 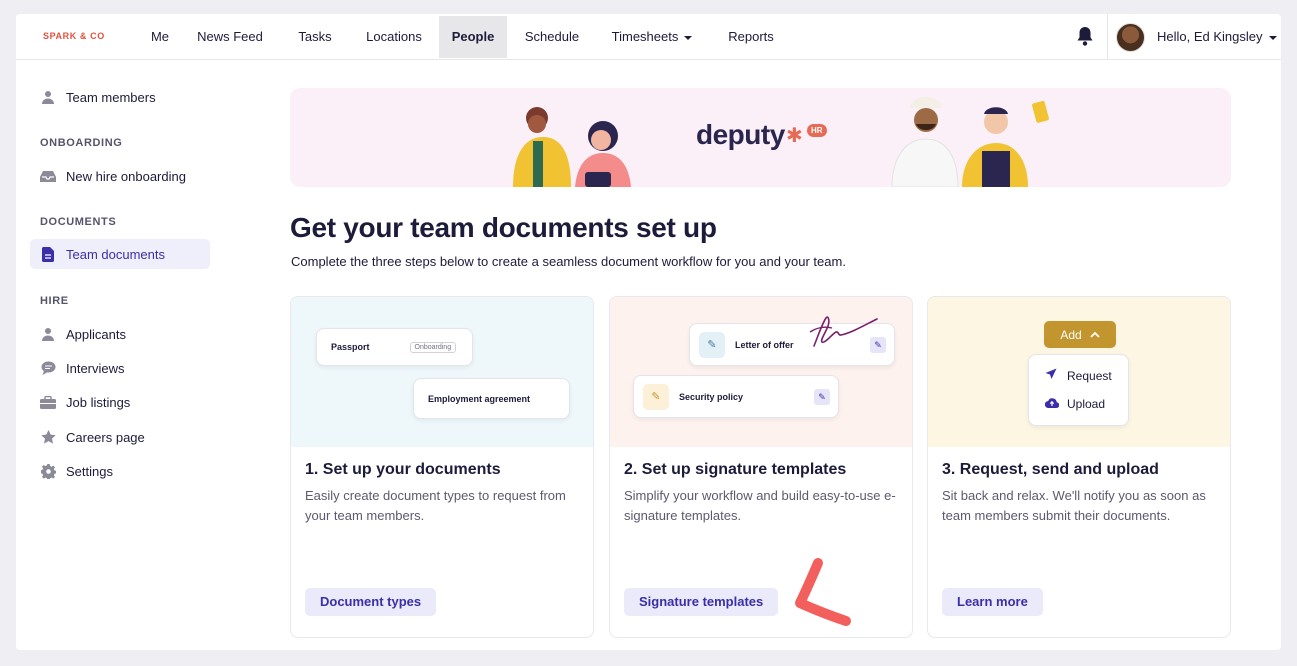 I want to click on sidebar-heading-onboarding: ONBOARDING, so click(x=81, y=143).